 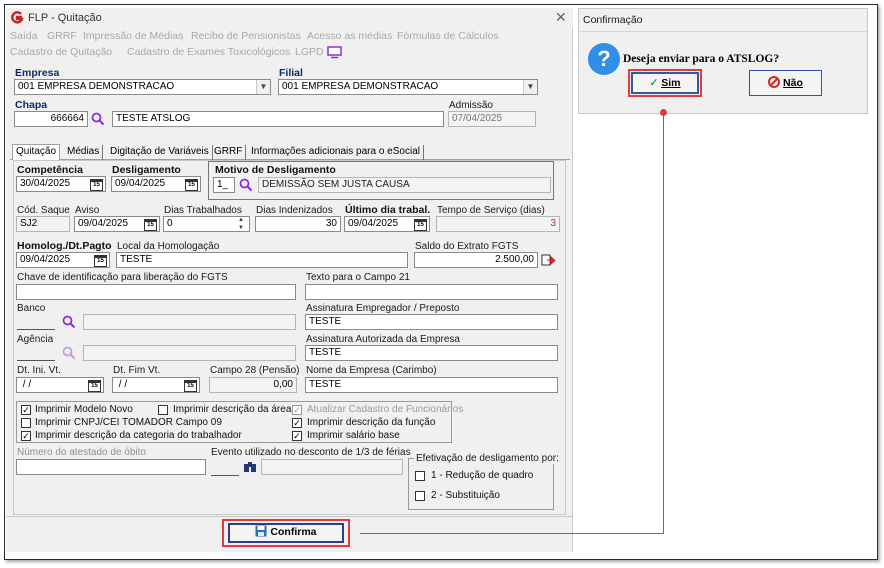 What do you see at coordinates (420, 476) in the screenshot?
I see `chk-reducao-quadro` at bounding box center [420, 476].